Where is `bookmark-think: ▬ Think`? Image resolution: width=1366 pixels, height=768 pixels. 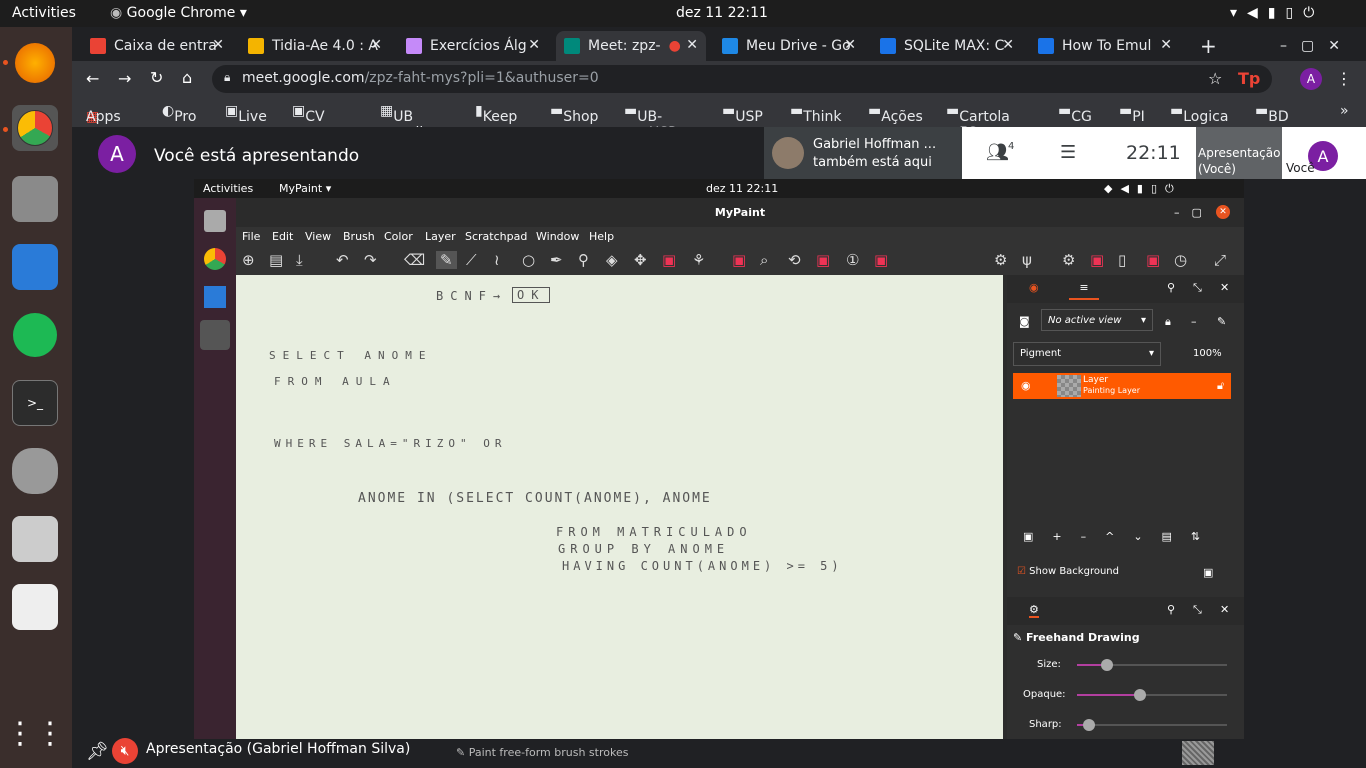 bookmark-think: ▬ Think is located at coordinates (816, 114).